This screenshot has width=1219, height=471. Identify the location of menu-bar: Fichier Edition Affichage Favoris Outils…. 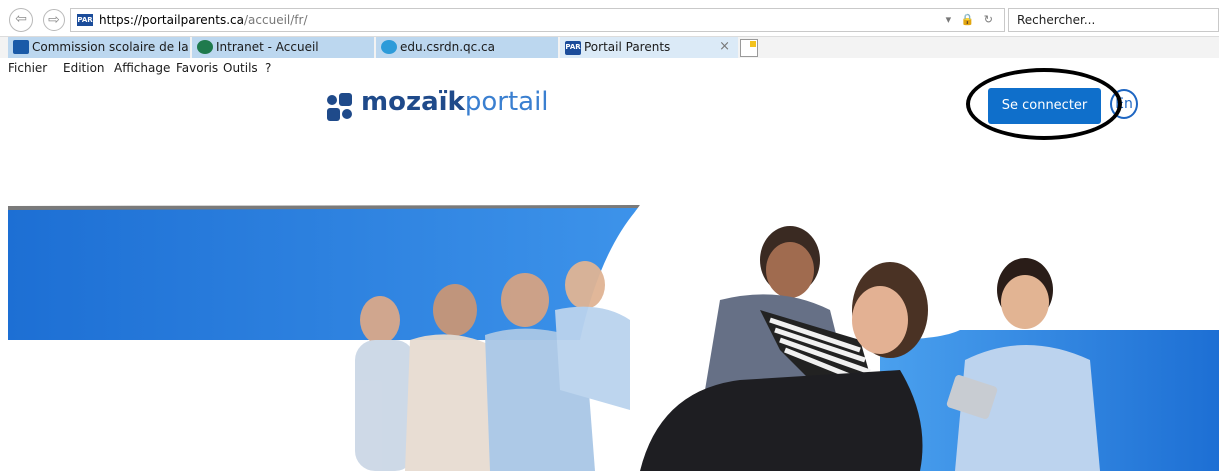
(609, 68).